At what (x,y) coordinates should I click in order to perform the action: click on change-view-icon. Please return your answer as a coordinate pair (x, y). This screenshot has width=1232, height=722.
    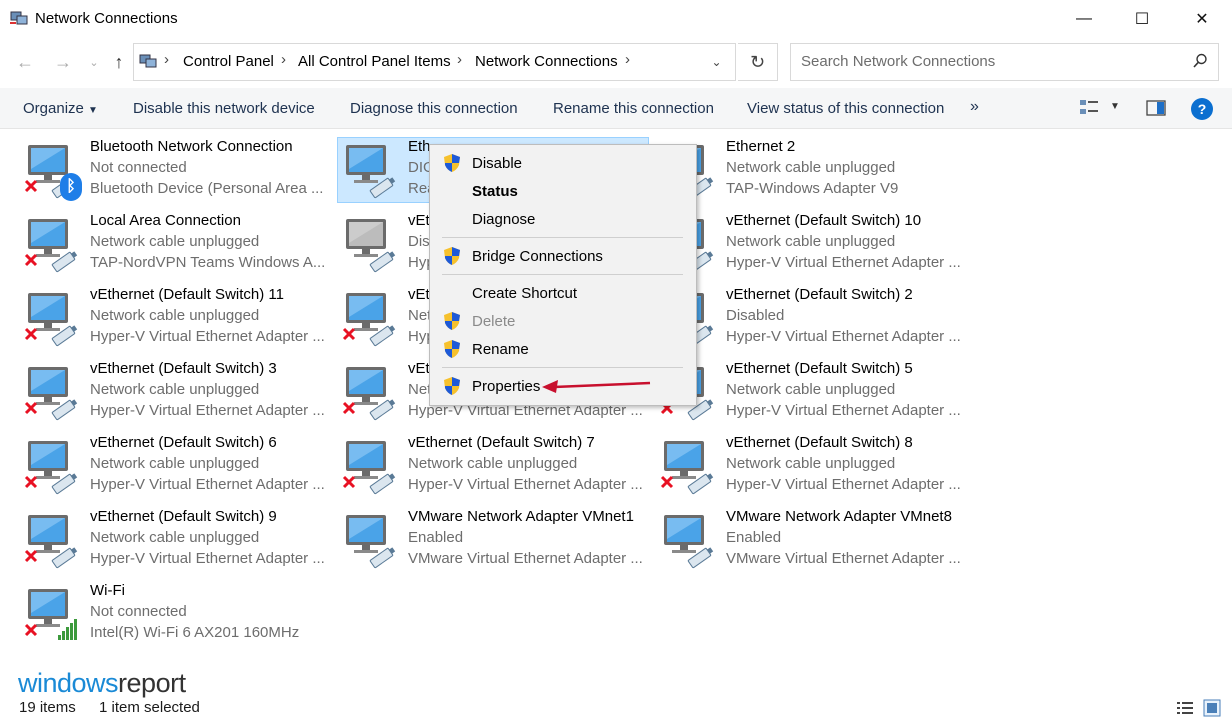
    Looking at the image, I should click on (1089, 108).